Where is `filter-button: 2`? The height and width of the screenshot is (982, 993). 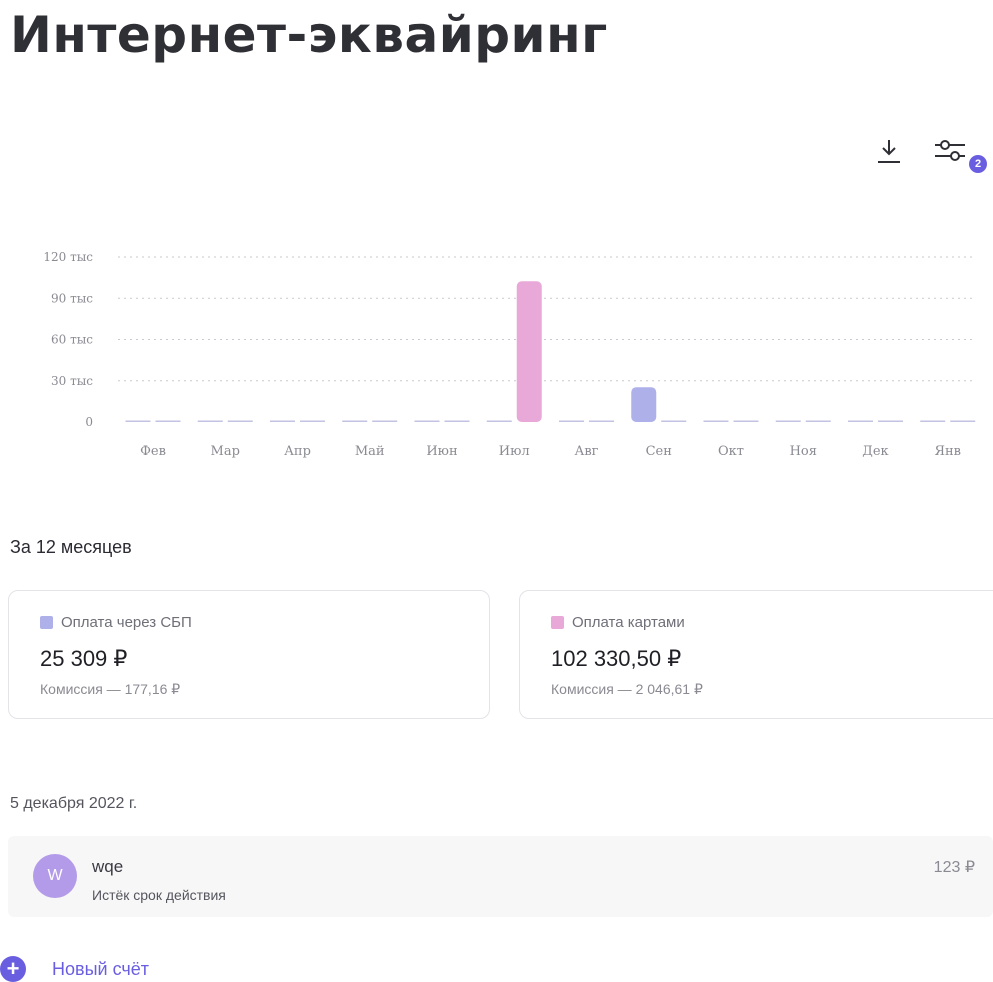 filter-button: 2 is located at coordinates (961, 156).